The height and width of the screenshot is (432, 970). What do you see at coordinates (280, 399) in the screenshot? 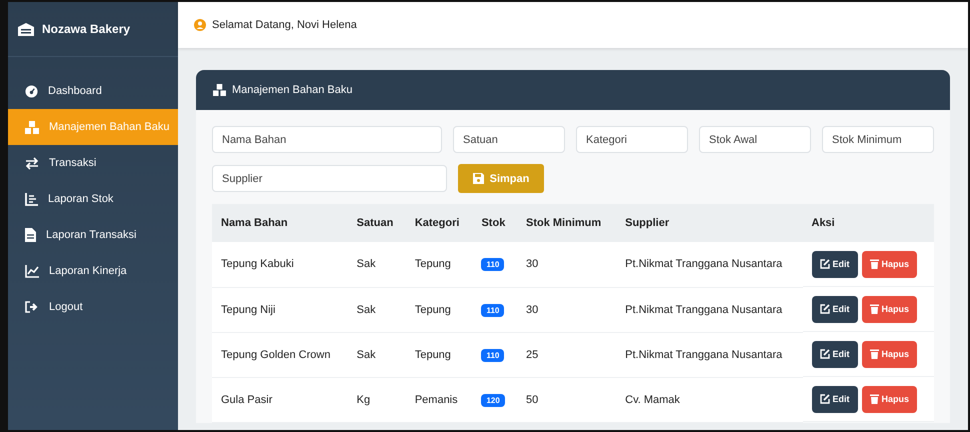
I see `table-cell: Gula Pasir` at bounding box center [280, 399].